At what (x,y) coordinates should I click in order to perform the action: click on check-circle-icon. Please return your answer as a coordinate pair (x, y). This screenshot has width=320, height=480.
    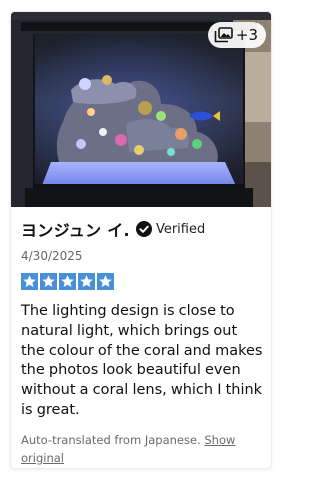
    Looking at the image, I should click on (143, 229).